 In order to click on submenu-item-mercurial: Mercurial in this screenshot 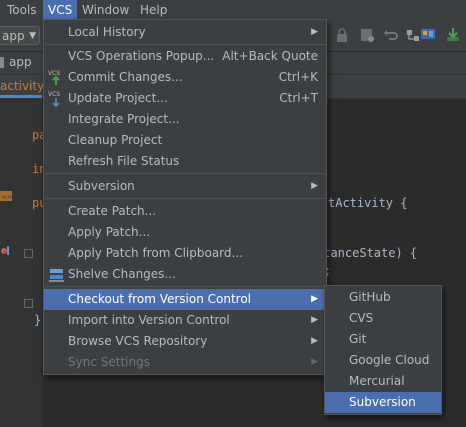, I will do `click(383, 381)`.